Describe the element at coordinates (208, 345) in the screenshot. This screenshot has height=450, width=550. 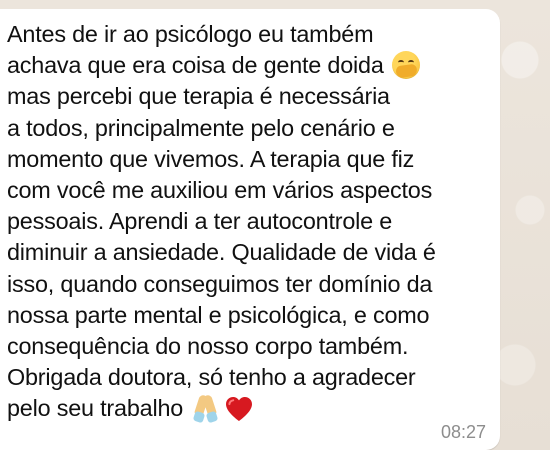
I see `message-line: consequência do nosso corpo também.` at that location.